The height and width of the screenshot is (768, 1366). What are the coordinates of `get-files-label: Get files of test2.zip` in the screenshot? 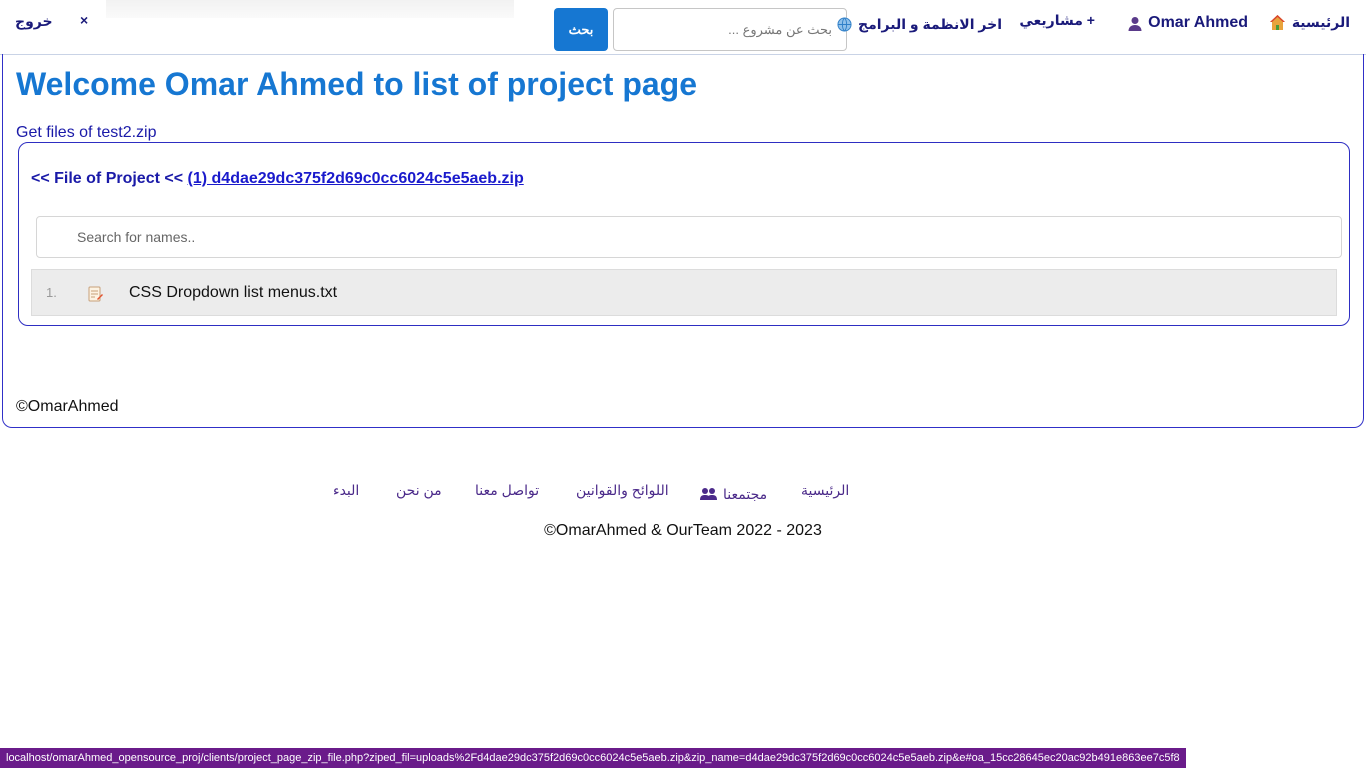 It's located at (86, 132).